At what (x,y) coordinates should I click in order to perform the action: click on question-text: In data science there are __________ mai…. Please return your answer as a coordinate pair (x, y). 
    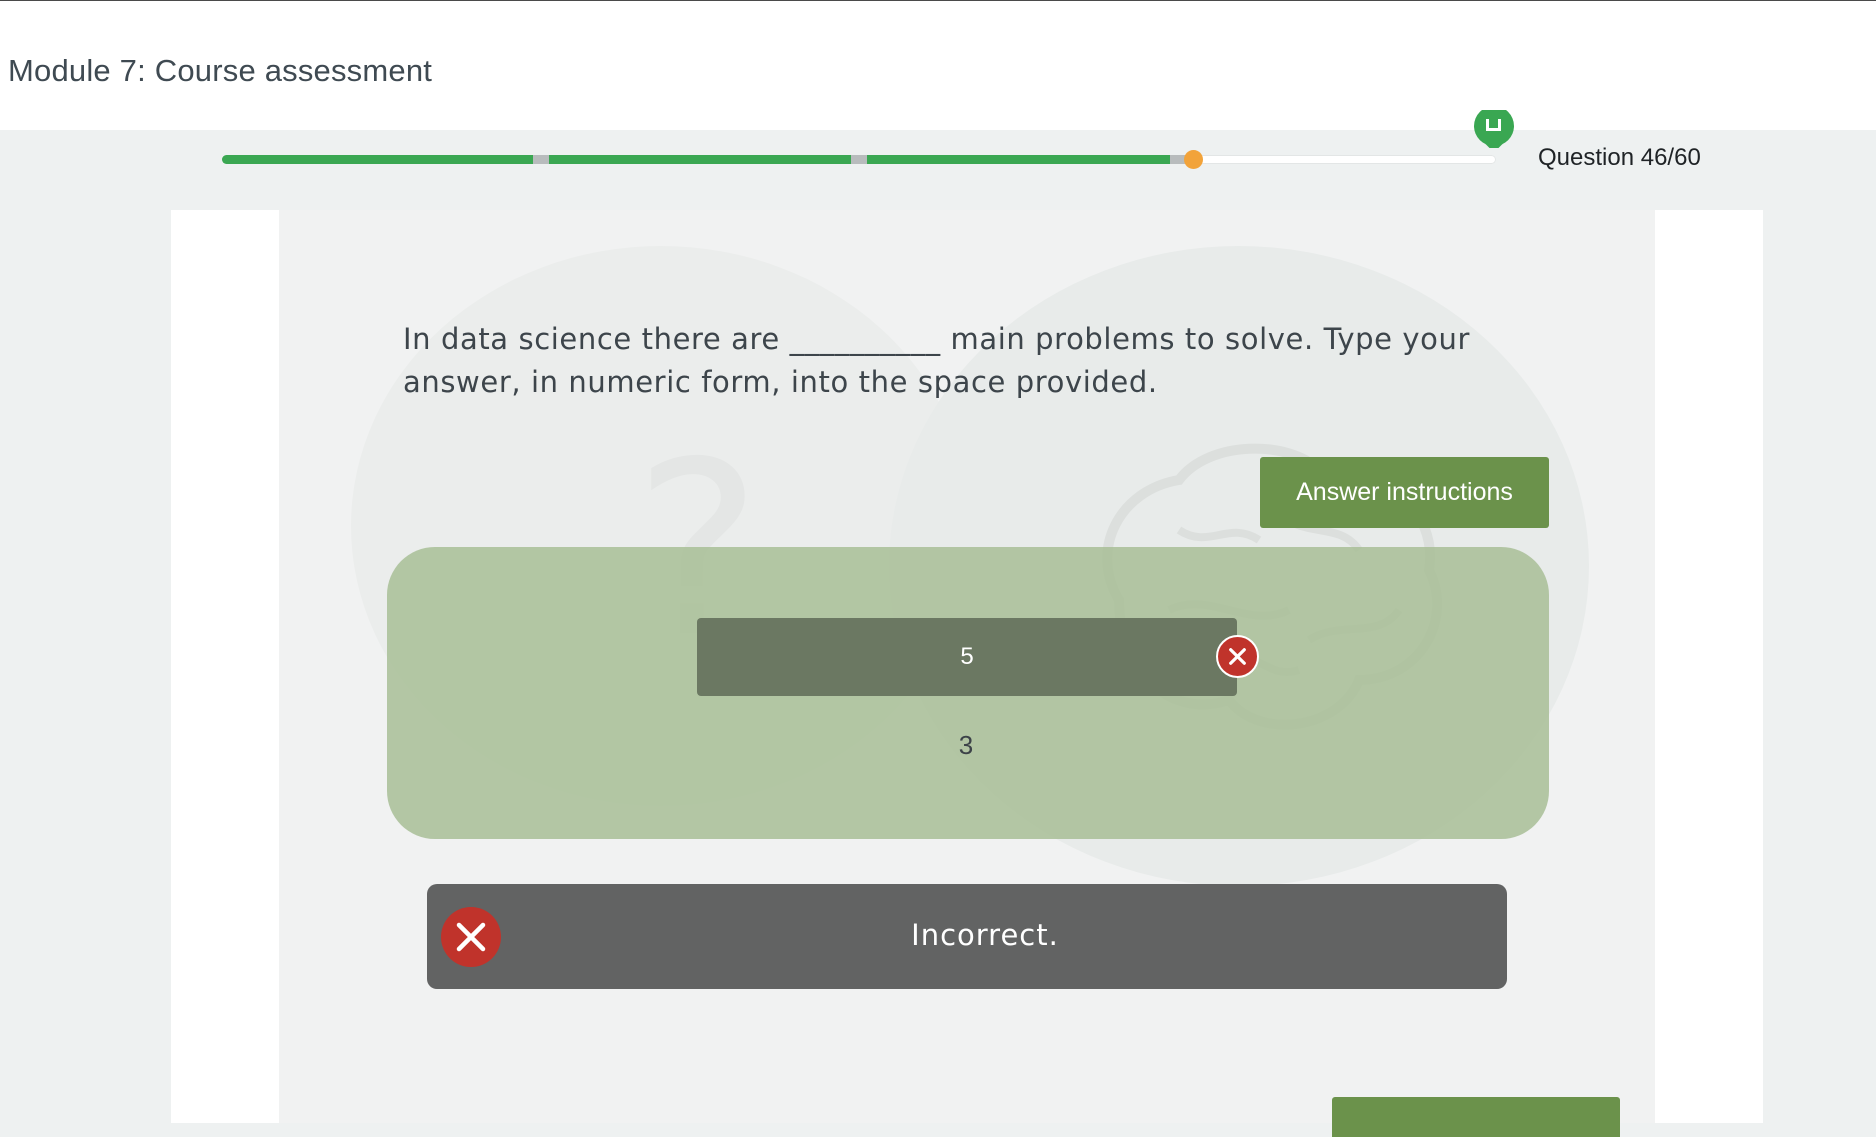
    Looking at the image, I should click on (937, 360).